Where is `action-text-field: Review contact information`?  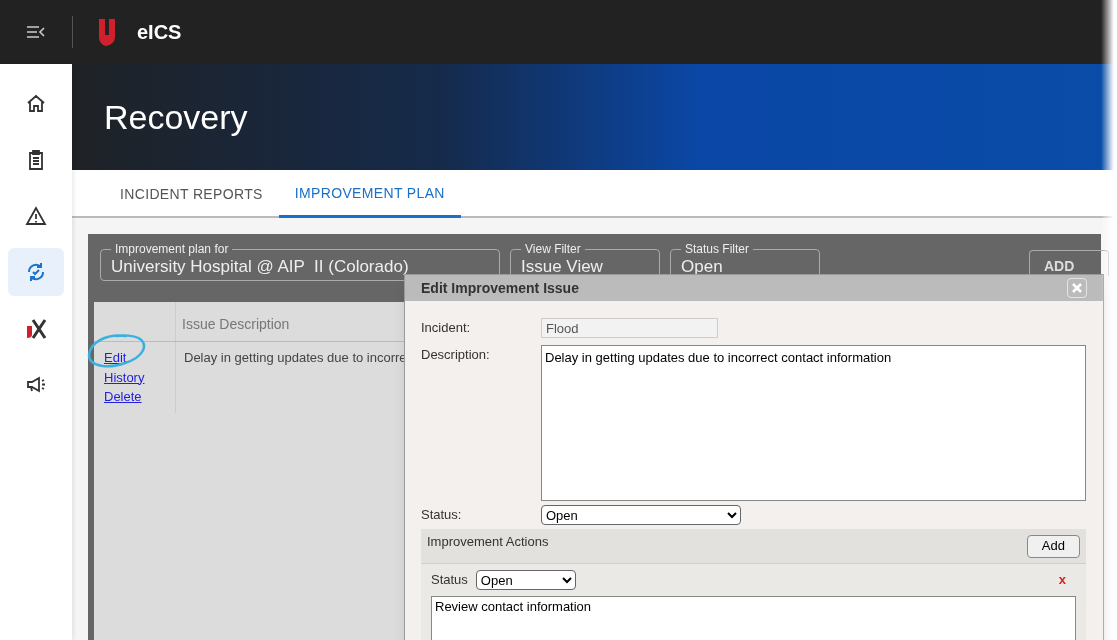 action-text-field: Review contact information is located at coordinates (753, 618).